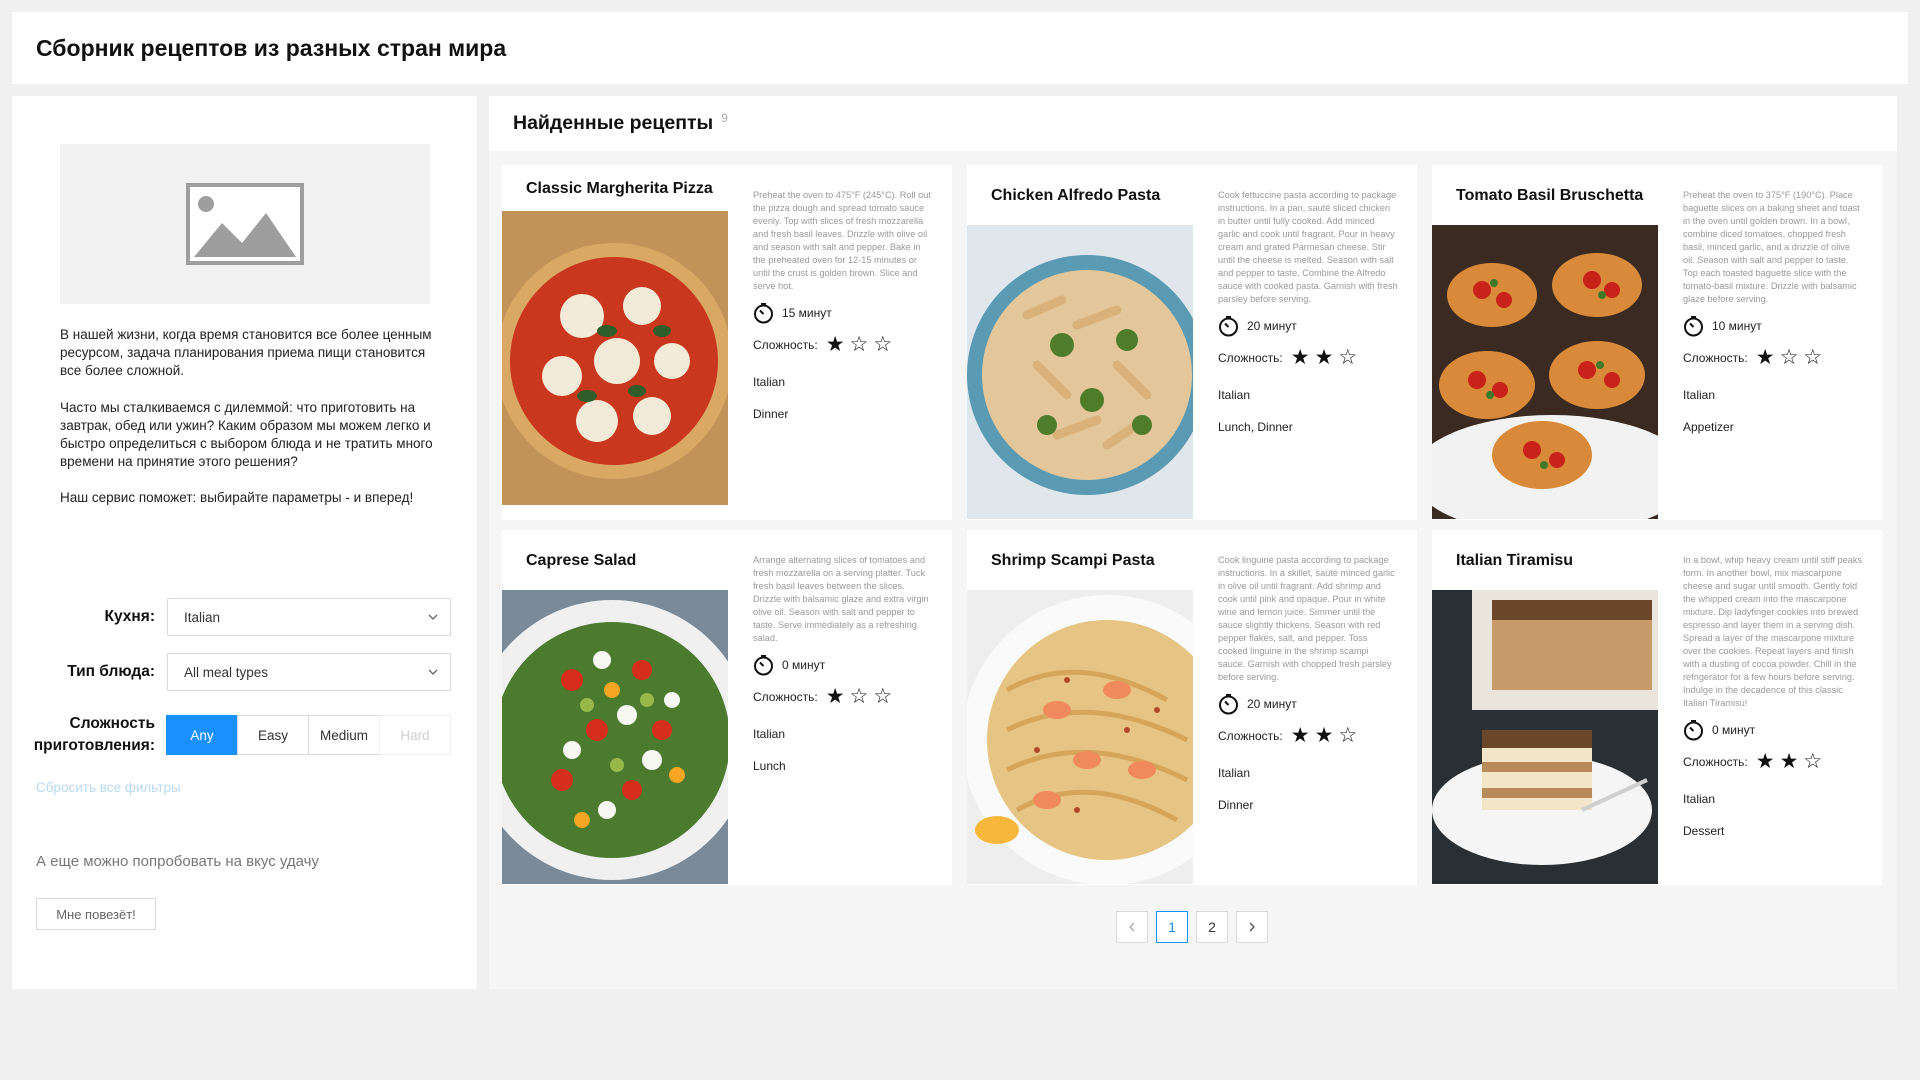  I want to click on pasta-photo, so click(1080, 372).